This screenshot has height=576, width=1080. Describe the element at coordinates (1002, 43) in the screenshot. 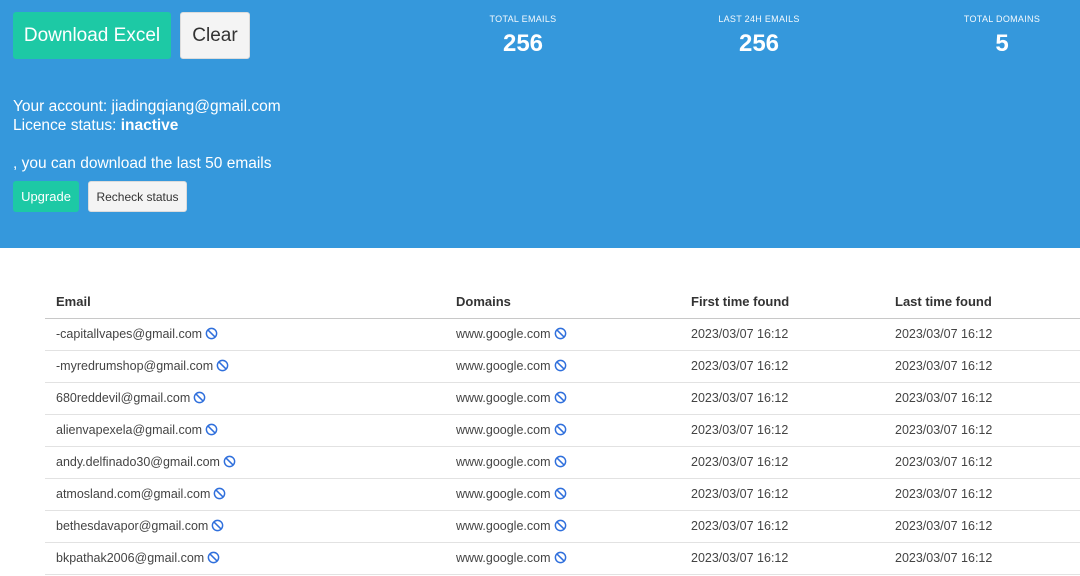

I see `stat-total-domains-value: 5` at that location.